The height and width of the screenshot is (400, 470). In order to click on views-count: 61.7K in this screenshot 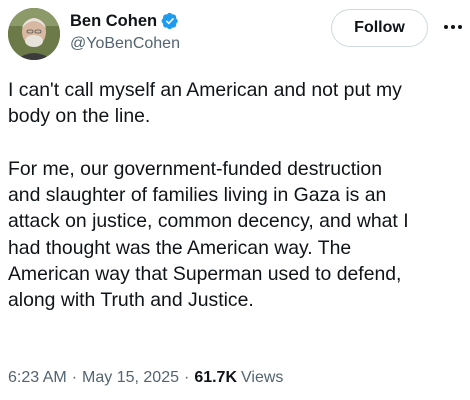, I will do `click(215, 378)`.